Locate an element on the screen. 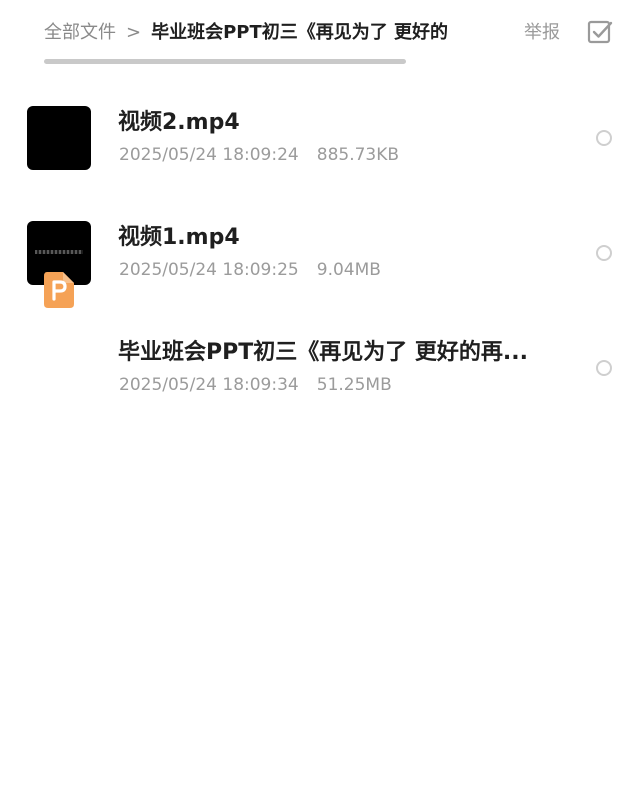  list-item: 视频2.mp4 2025/05/24 18:09:24 885.73KB is located at coordinates (320, 137).